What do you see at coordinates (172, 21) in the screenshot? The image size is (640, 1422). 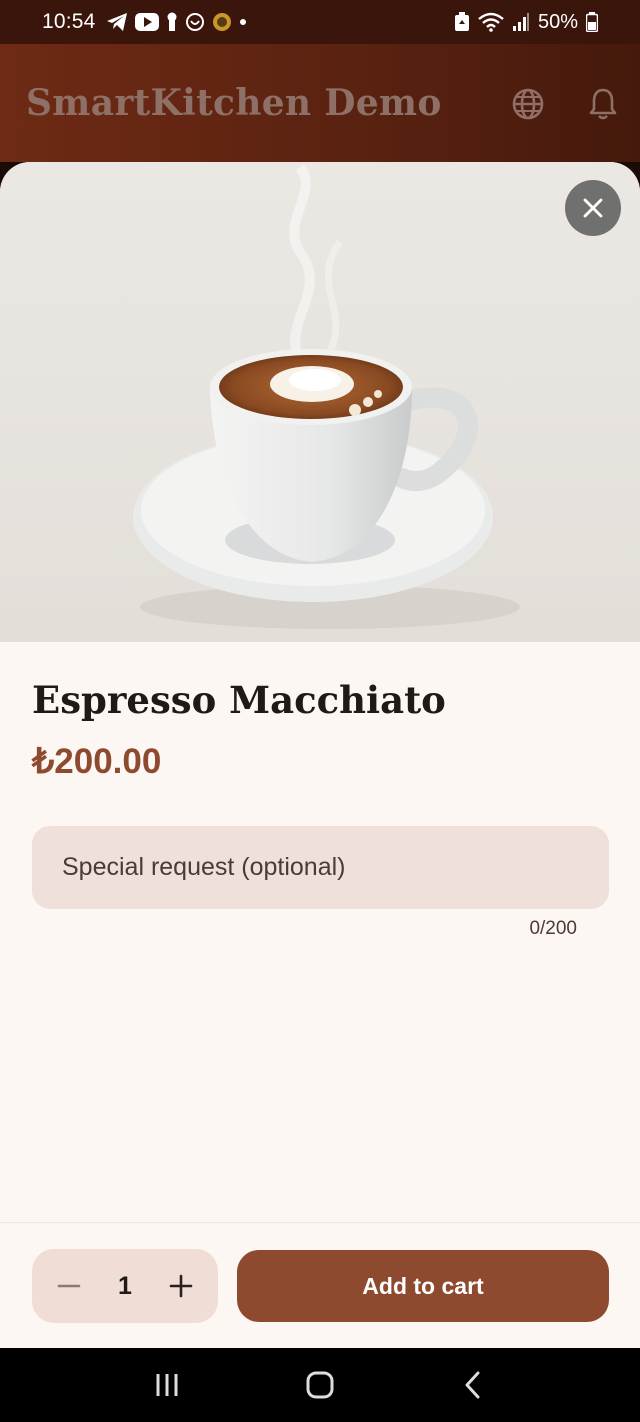 I see `keyhole-icon` at bounding box center [172, 21].